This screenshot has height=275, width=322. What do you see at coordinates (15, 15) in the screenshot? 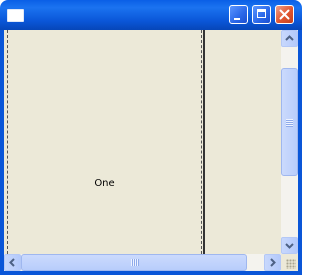
I see `window-icon` at bounding box center [15, 15].